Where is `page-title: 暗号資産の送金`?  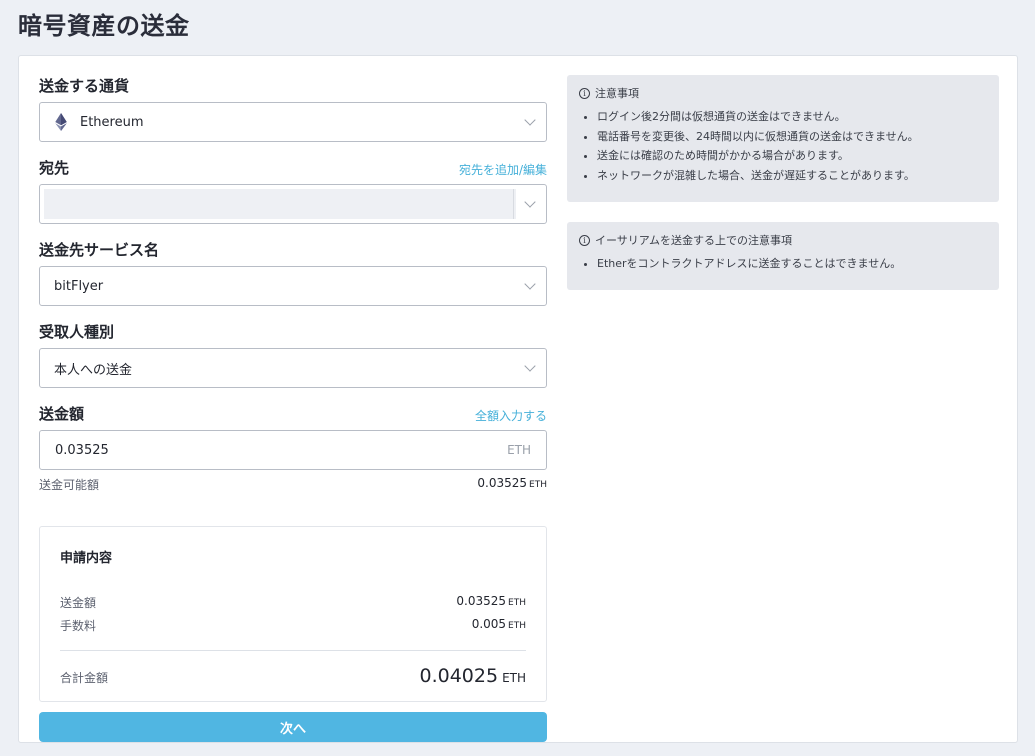
page-title: 暗号資産の送金 is located at coordinates (104, 26).